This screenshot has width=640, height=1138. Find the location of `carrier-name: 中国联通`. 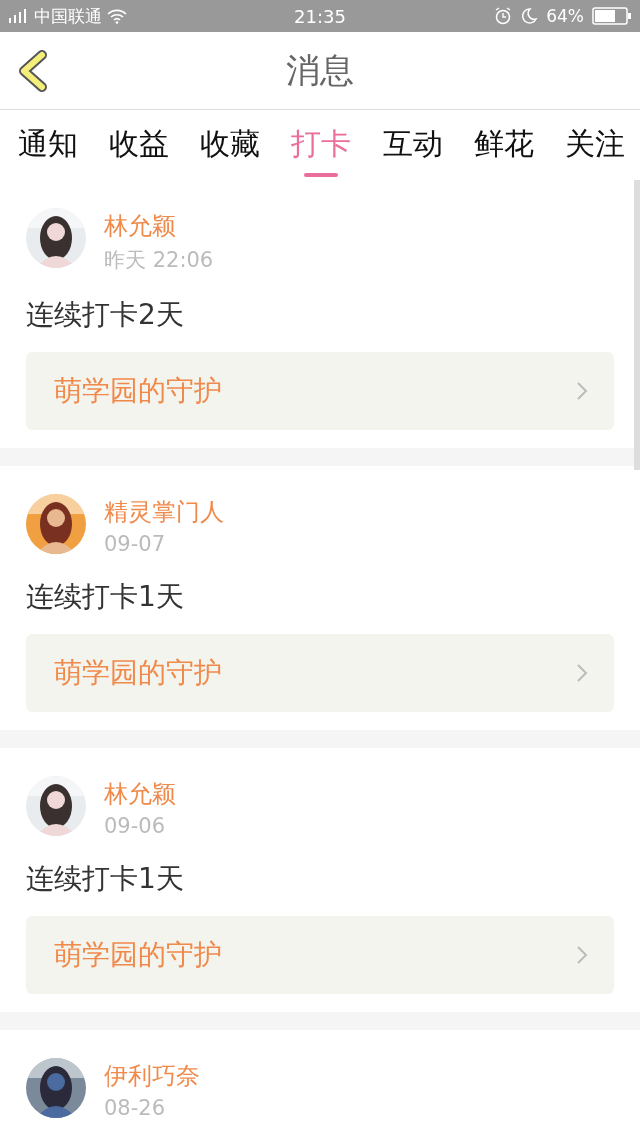

carrier-name: 中国联通 is located at coordinates (68, 16).